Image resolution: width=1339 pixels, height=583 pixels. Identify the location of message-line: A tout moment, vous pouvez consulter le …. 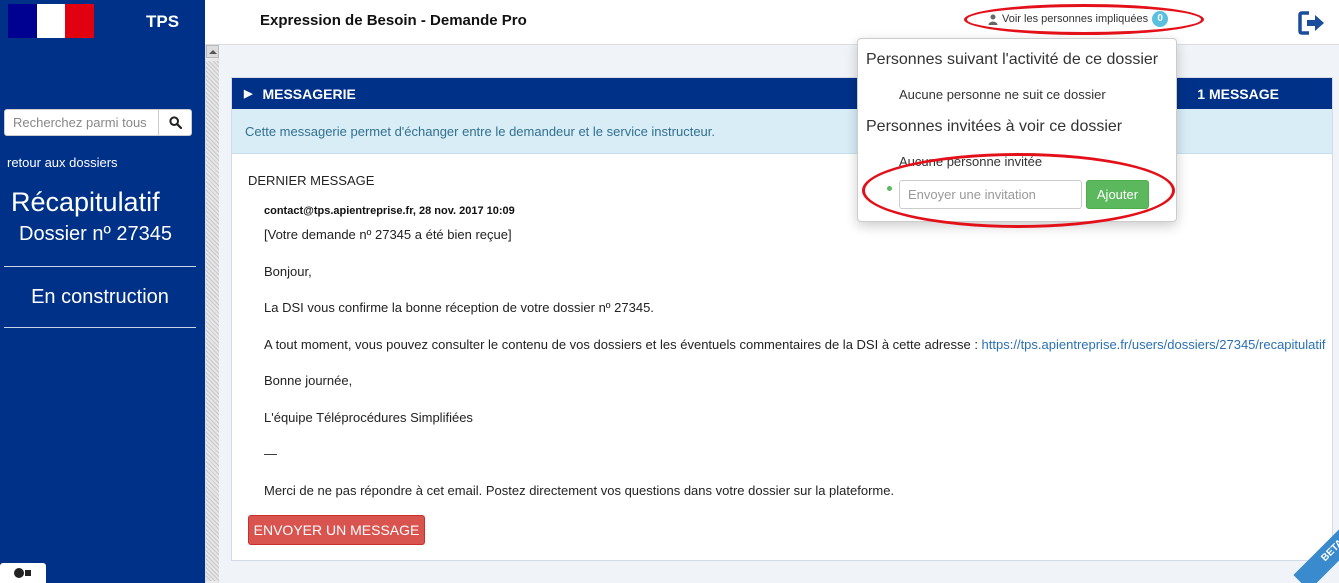
(795, 344).